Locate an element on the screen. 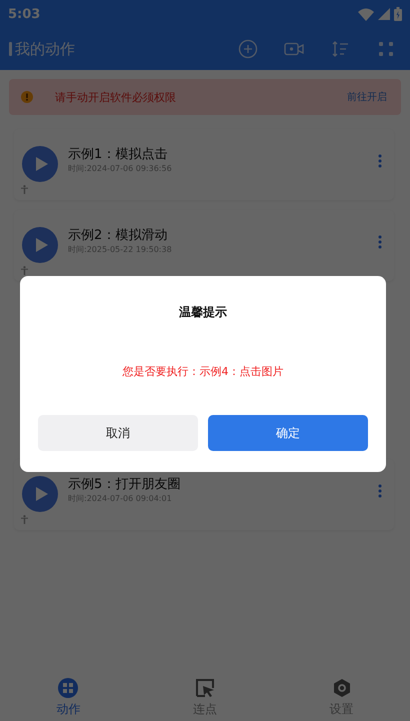 Image resolution: width=410 pixels, height=721 pixels. signal-icon is located at coordinates (384, 14).